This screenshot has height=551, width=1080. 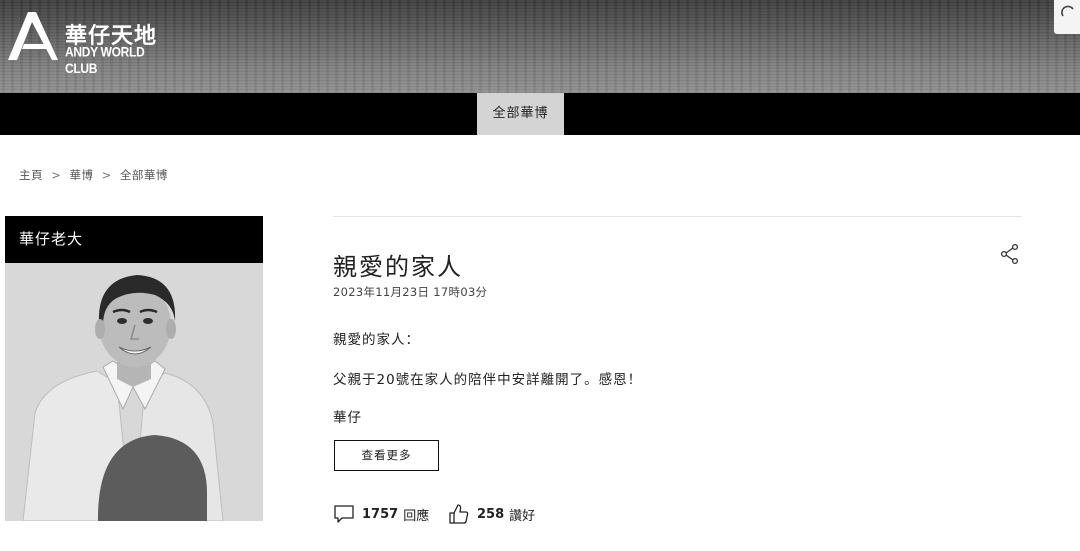 I want to click on author-name: 華仔老大, so click(x=134, y=239).